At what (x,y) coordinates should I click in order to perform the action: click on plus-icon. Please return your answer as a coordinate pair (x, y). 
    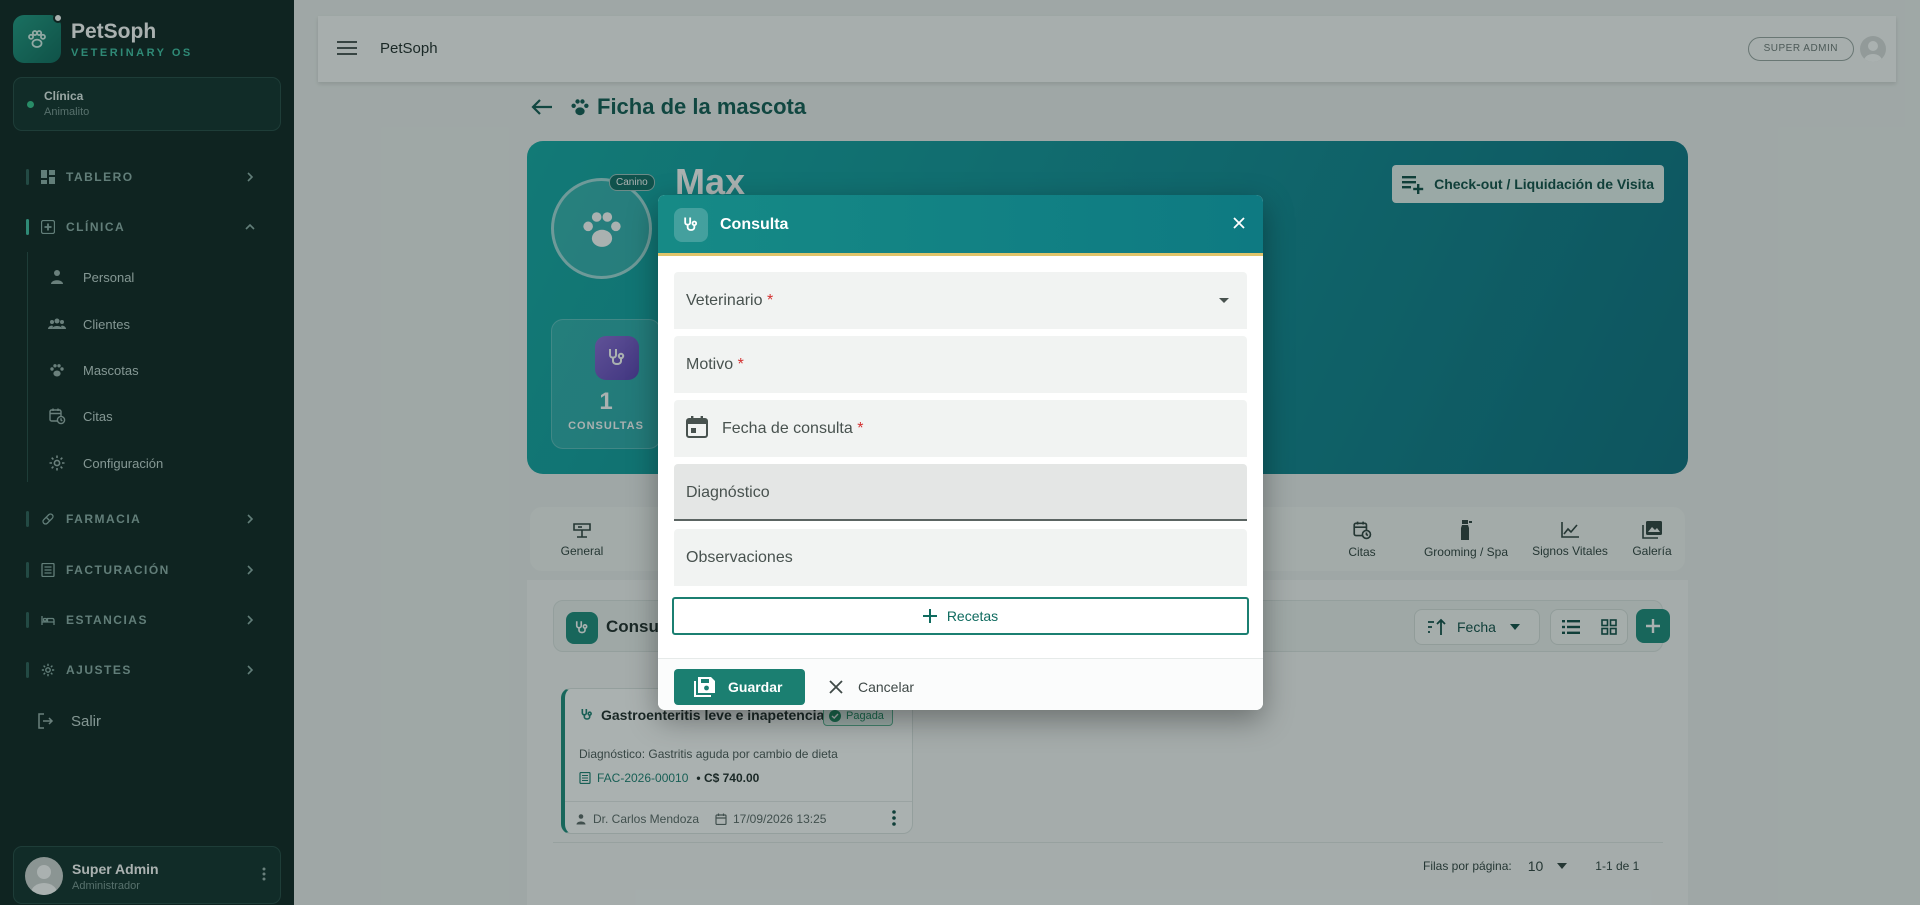
    Looking at the image, I should click on (929, 616).